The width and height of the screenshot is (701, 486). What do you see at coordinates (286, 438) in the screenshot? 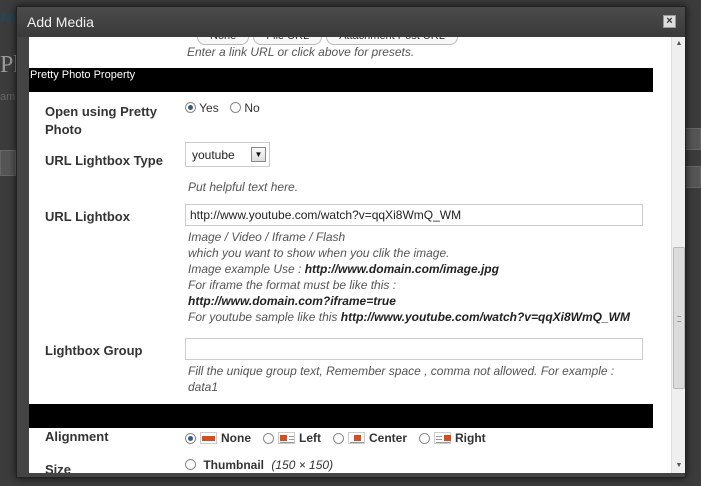
I see `align-left-icon` at bounding box center [286, 438].